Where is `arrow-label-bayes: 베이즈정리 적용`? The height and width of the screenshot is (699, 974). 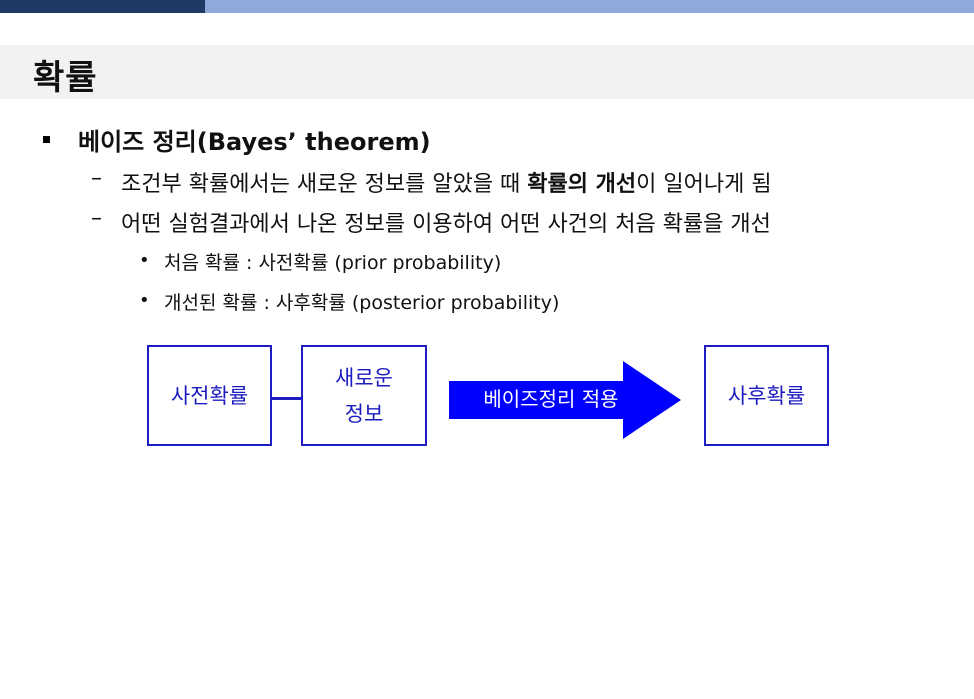 arrow-label-bayes: 베이즈정리 적용 is located at coordinates (551, 399).